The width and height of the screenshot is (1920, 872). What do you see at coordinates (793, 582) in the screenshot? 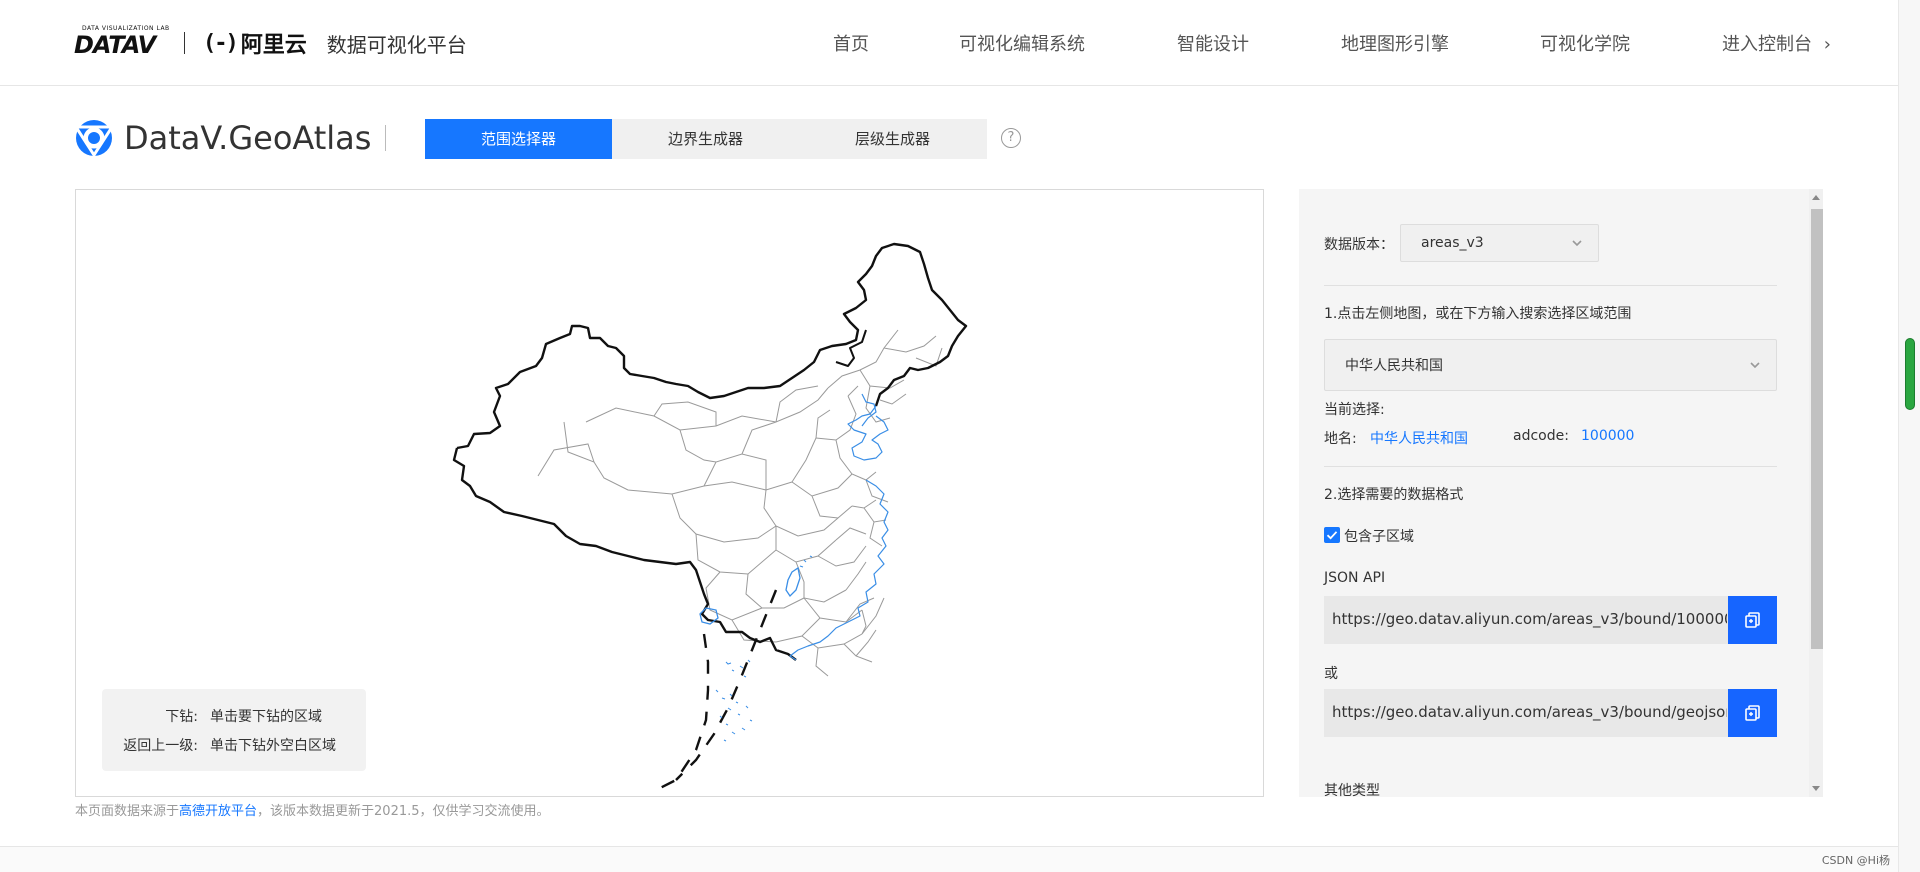
I see `taiwan-island` at bounding box center [793, 582].